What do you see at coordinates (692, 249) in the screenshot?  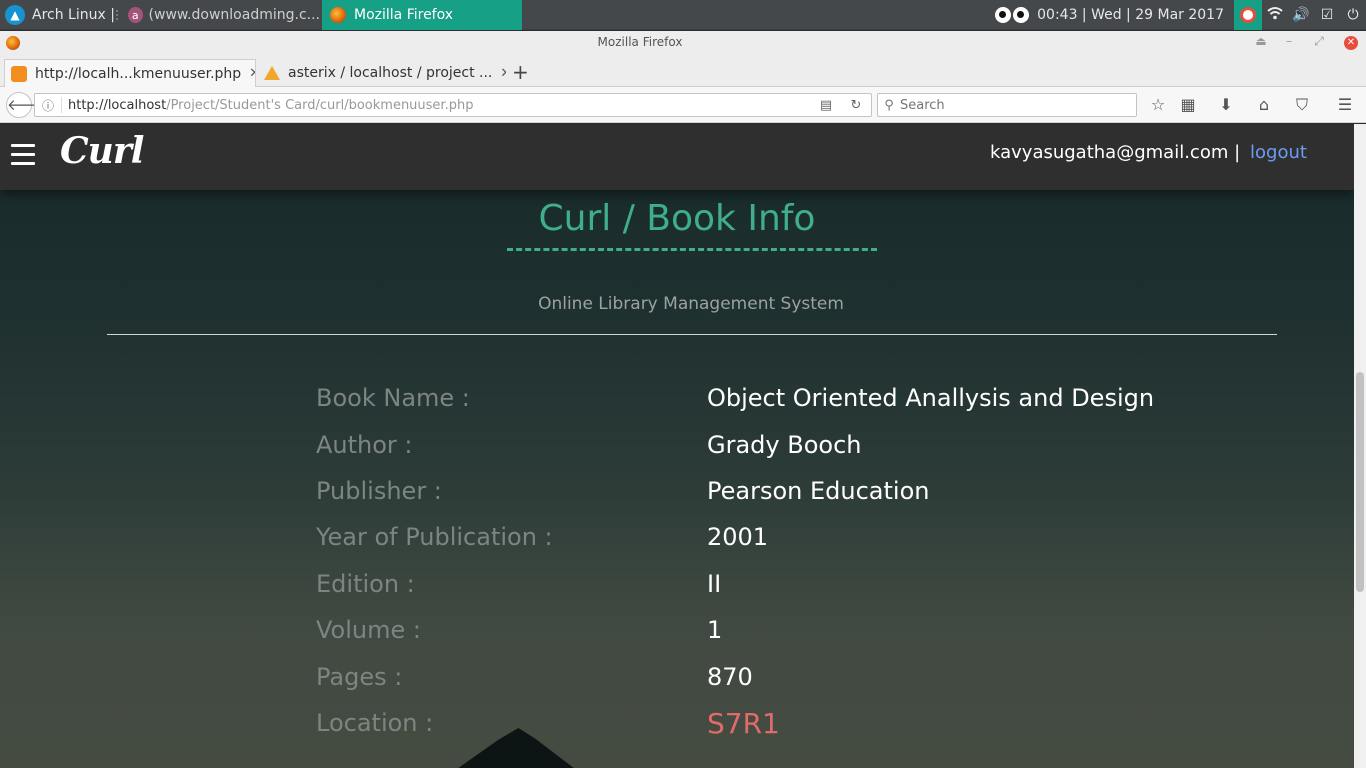 I see `title-divider` at bounding box center [692, 249].